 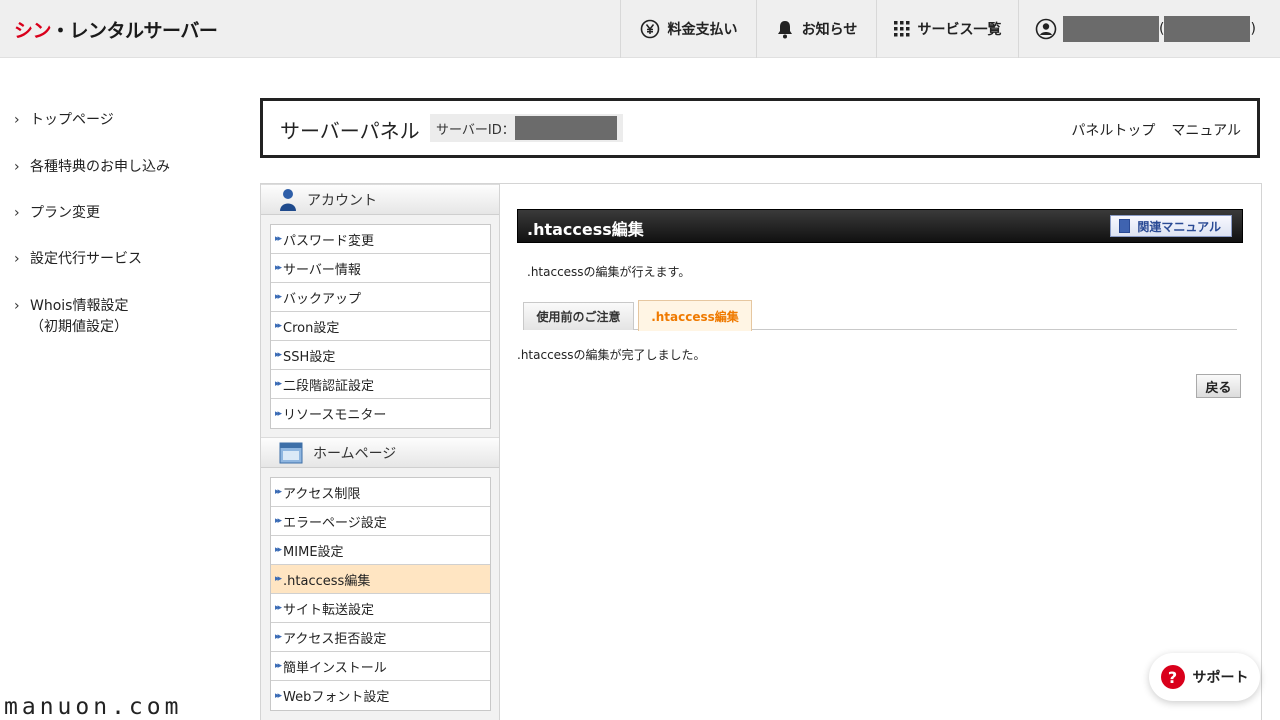 What do you see at coordinates (609, 272) in the screenshot?
I see `section-description: .htaccessの編集が行えます。` at bounding box center [609, 272].